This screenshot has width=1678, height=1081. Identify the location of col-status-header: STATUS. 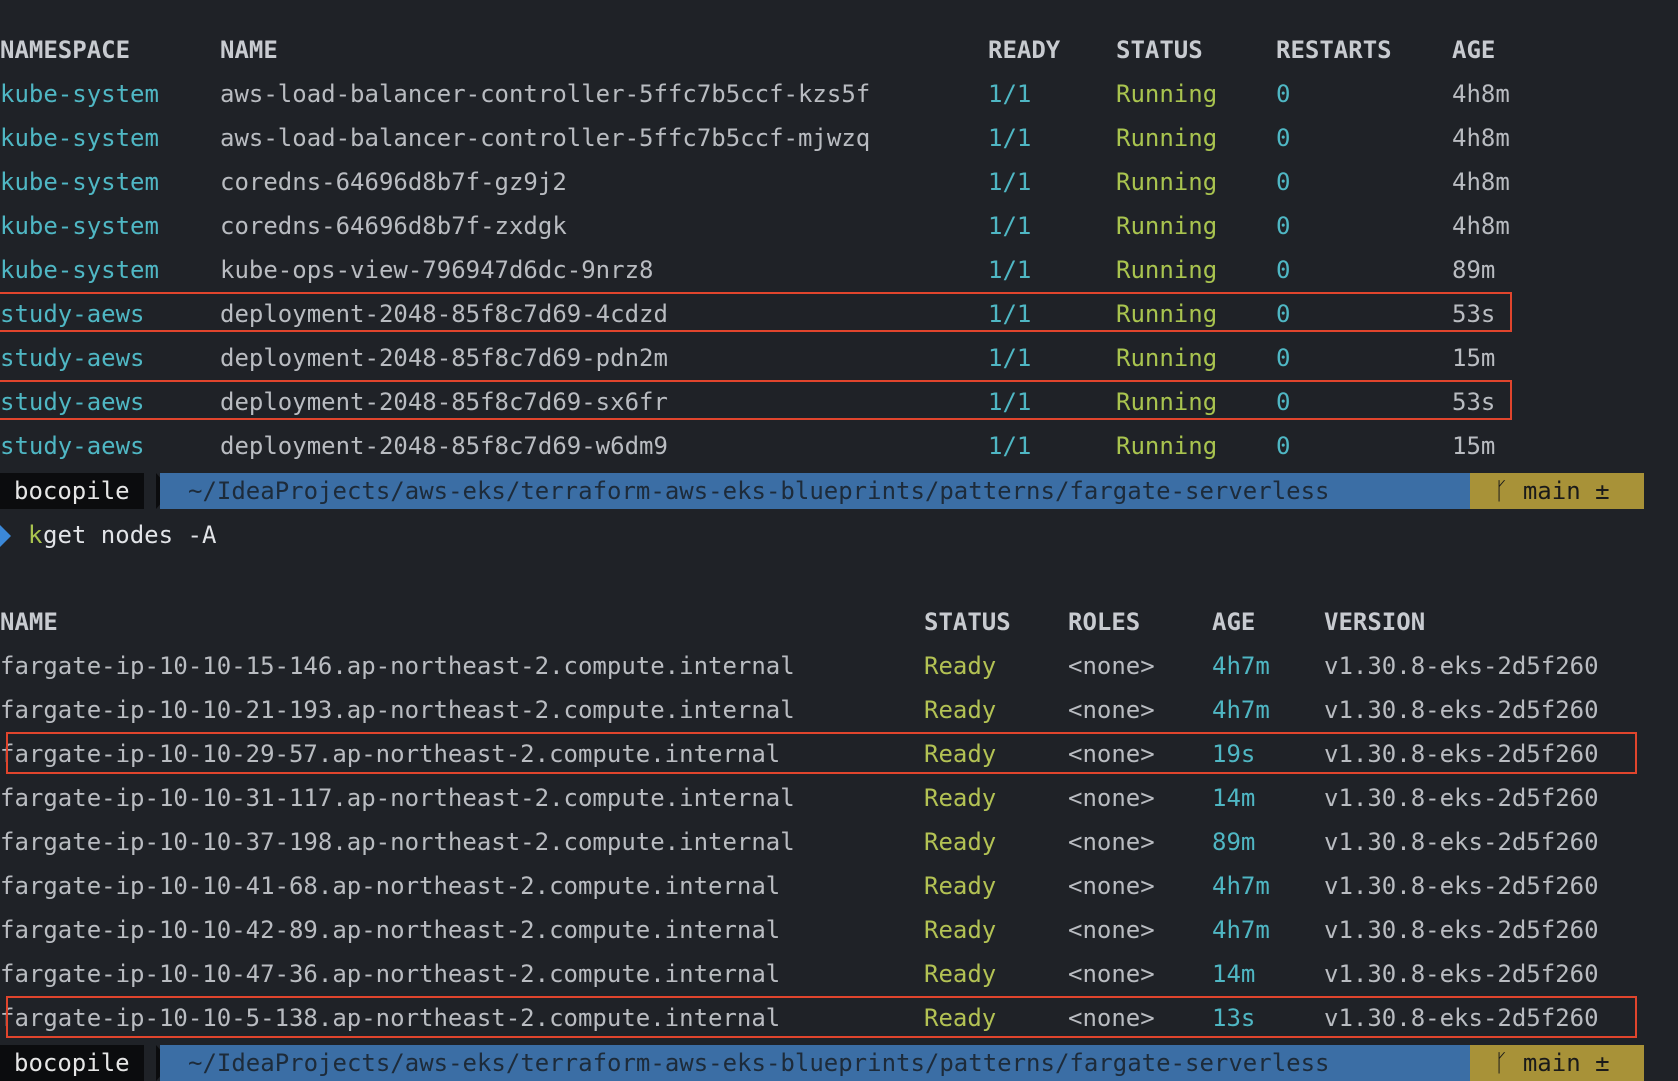
(1159, 50).